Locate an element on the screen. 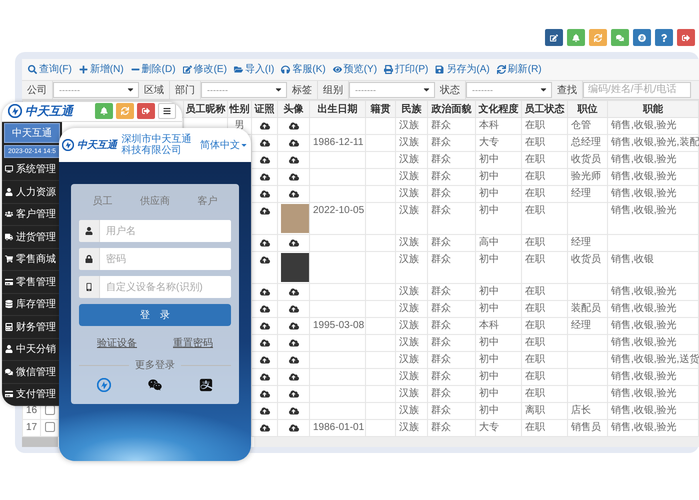 This screenshot has height=500, width=699. toolbar-button: 导入(I) is located at coordinates (254, 69).